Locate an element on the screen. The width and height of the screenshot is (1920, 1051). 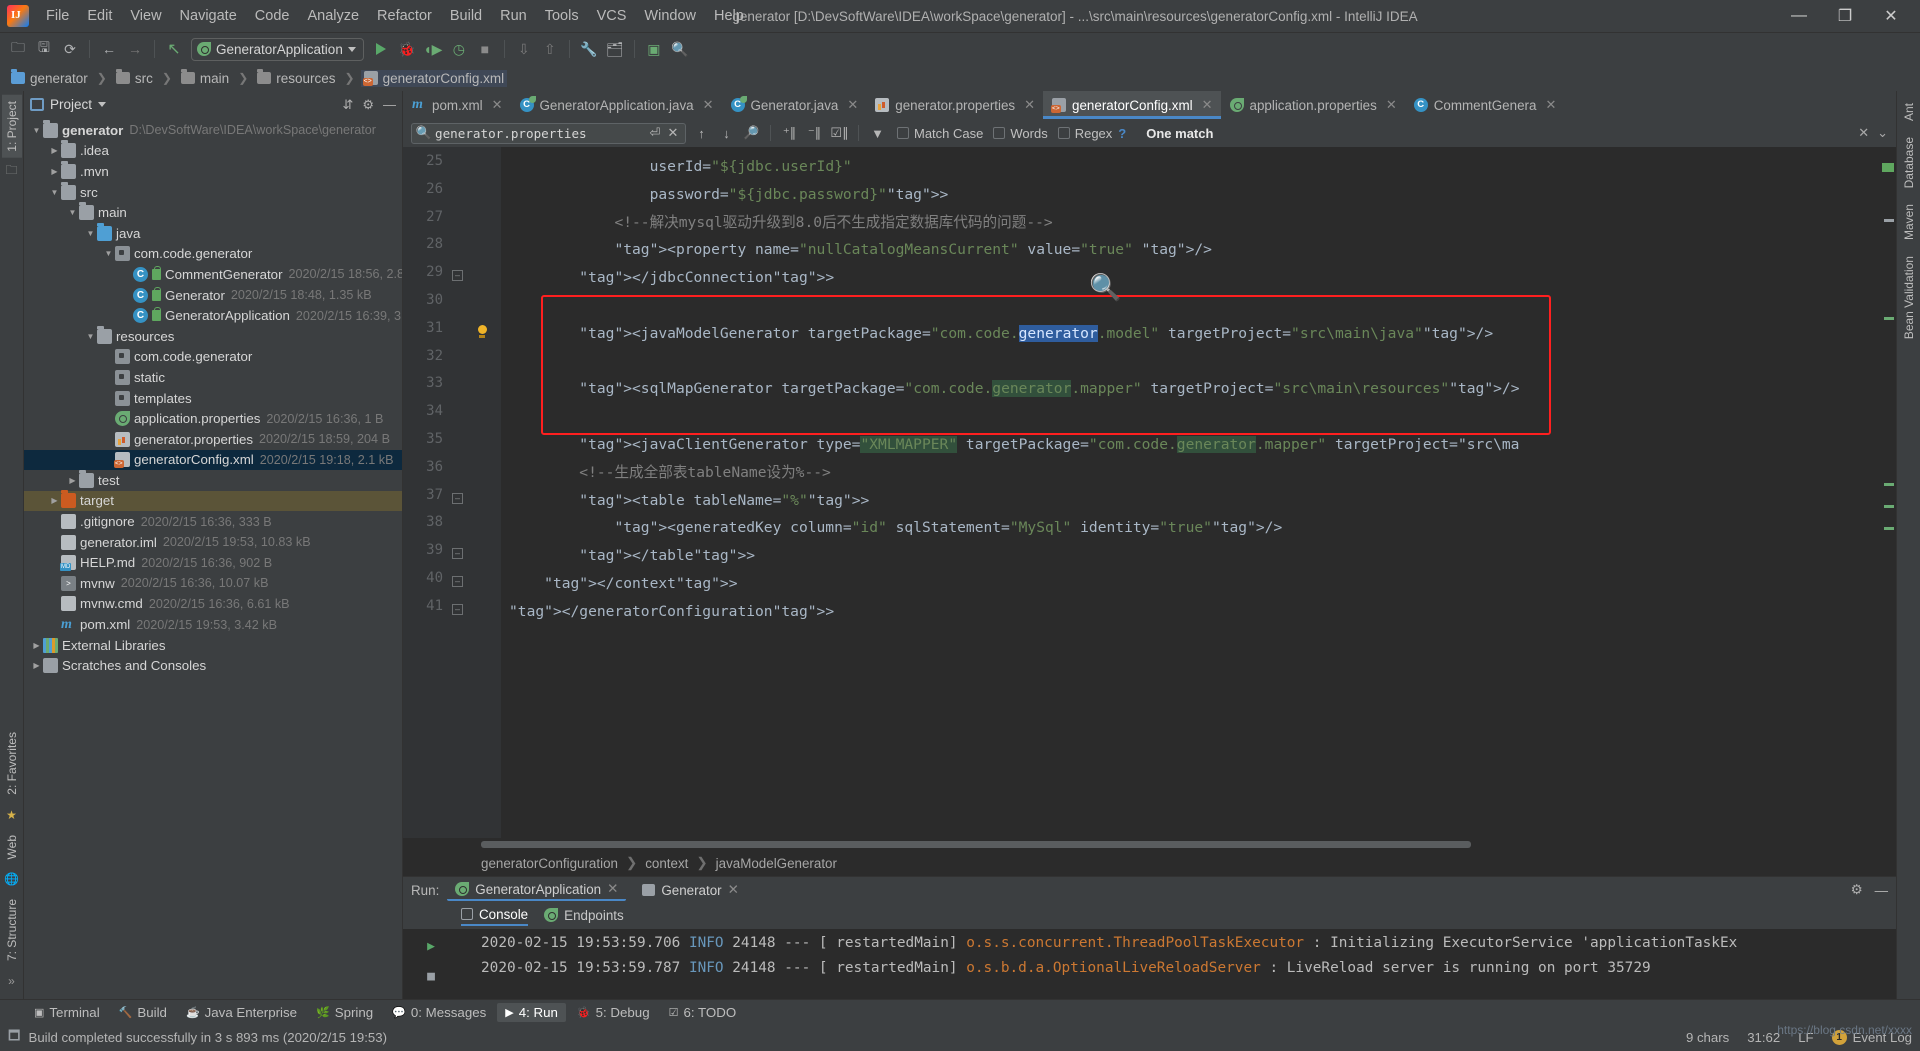
chevrons-icon: » is located at coordinates (431, 998).